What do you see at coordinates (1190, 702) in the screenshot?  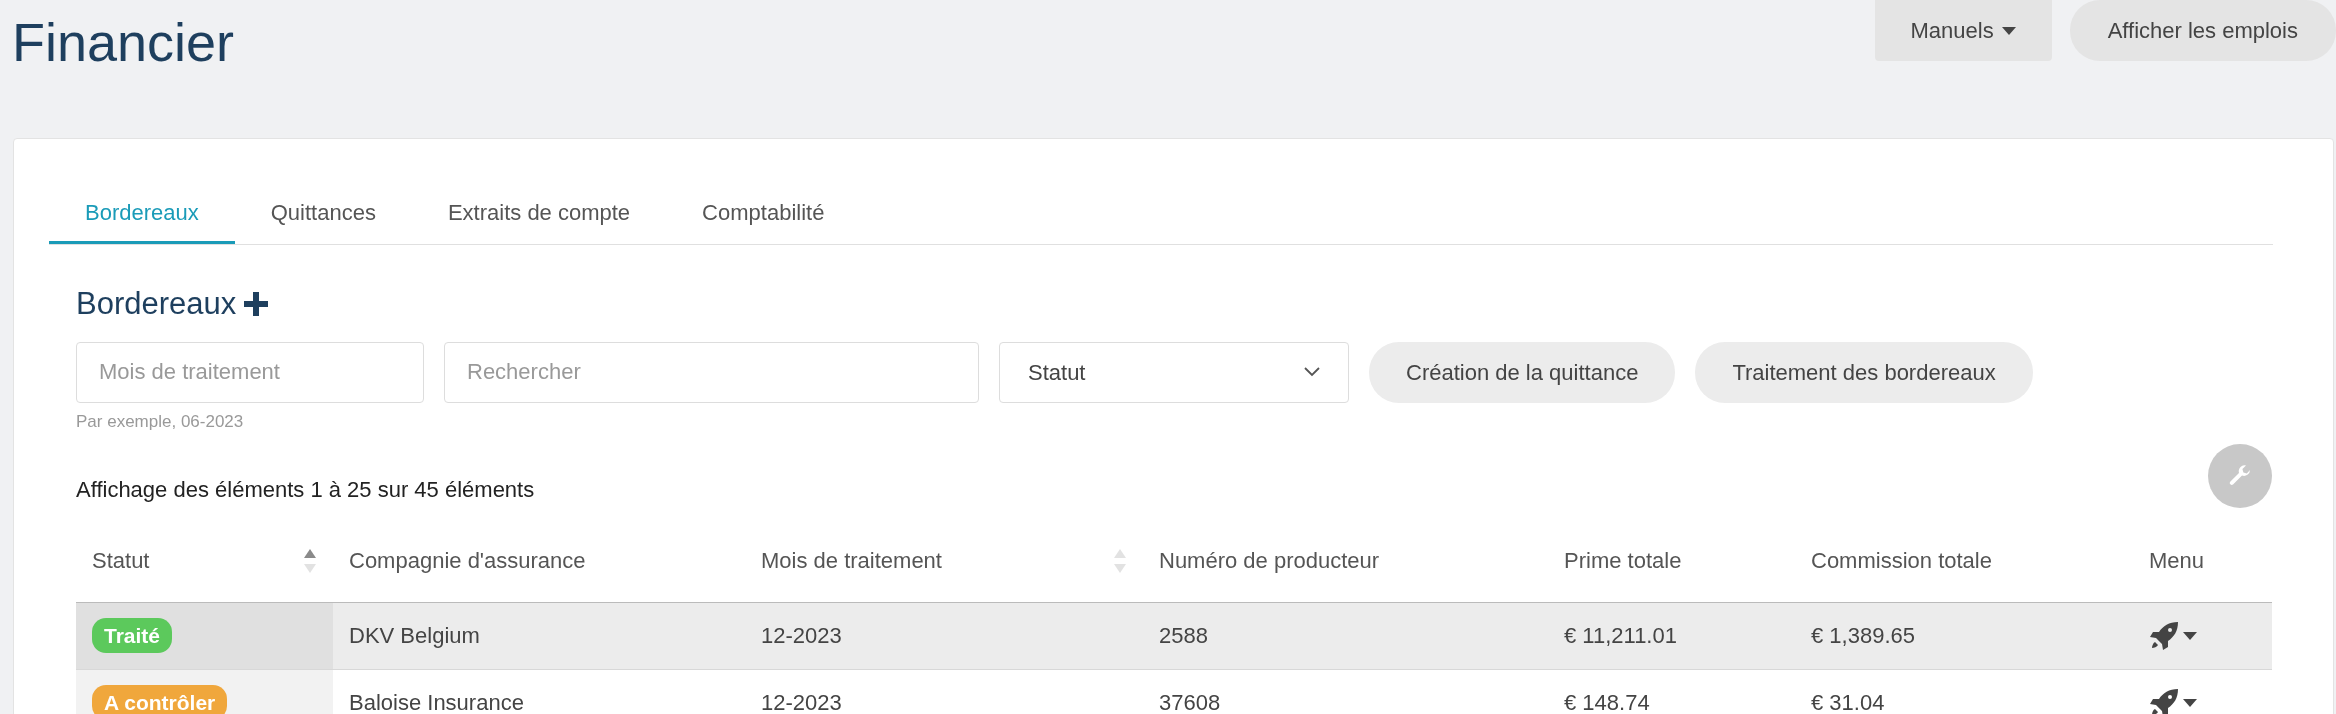 I see `table-cell: 37608` at bounding box center [1190, 702].